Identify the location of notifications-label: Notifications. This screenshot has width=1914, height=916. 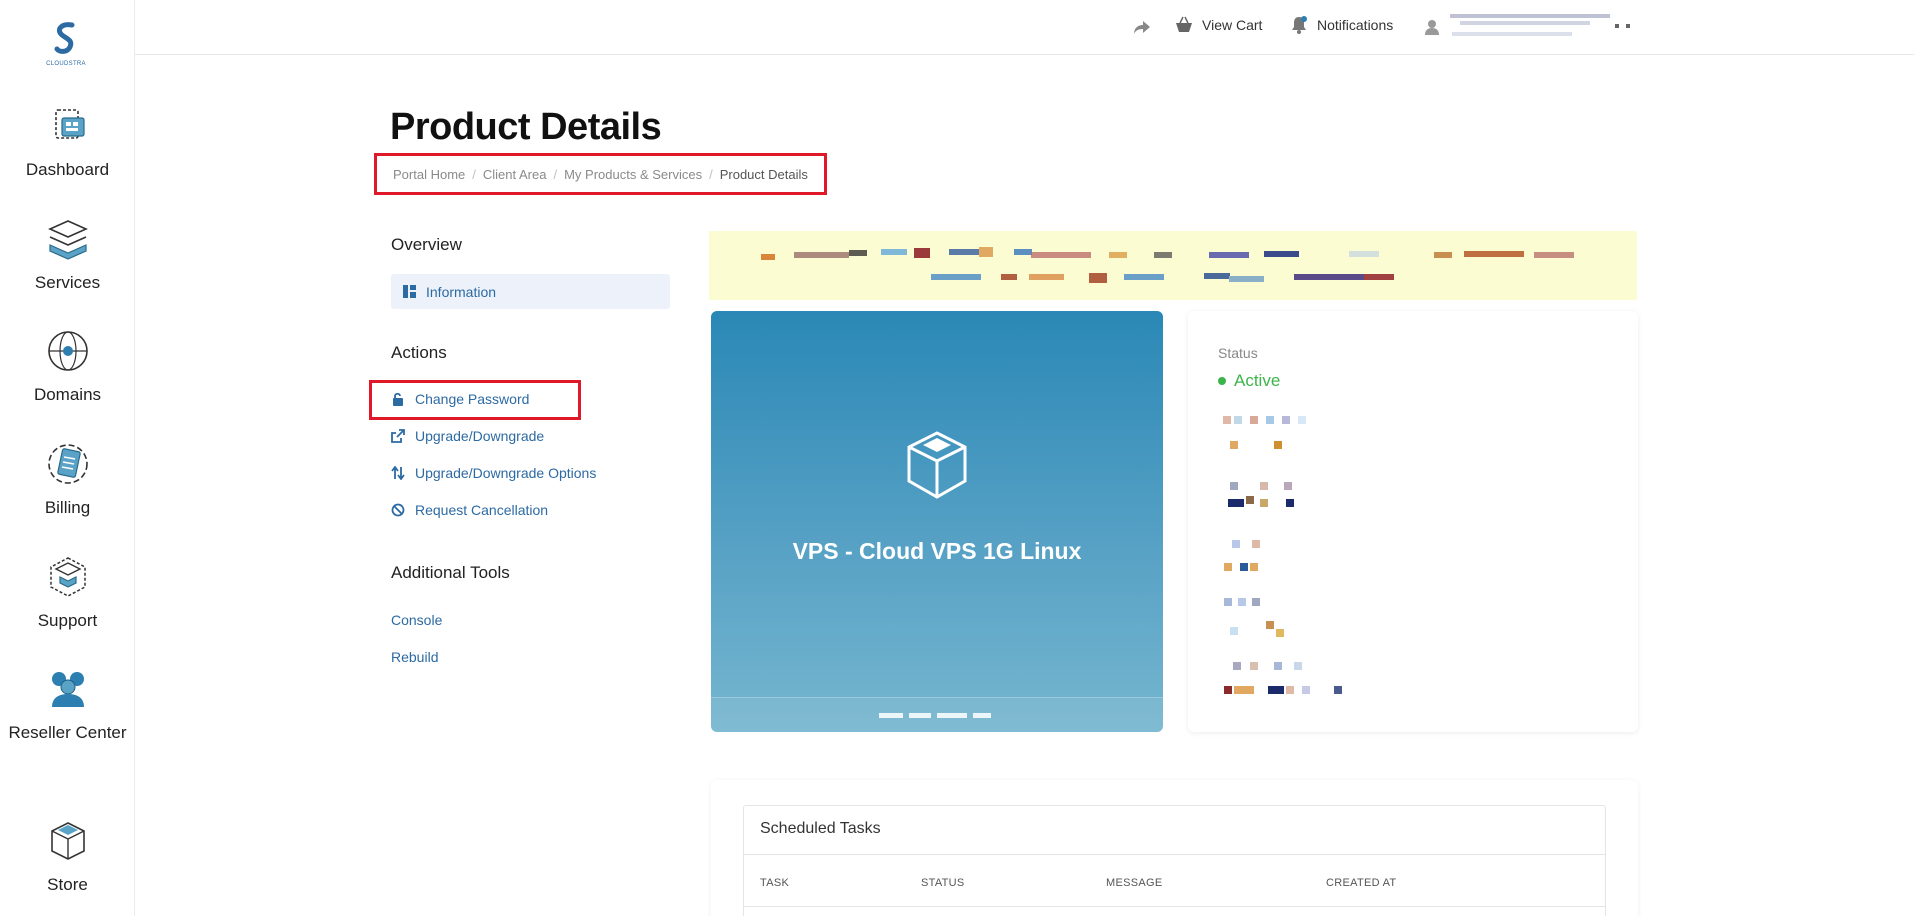
(1355, 25).